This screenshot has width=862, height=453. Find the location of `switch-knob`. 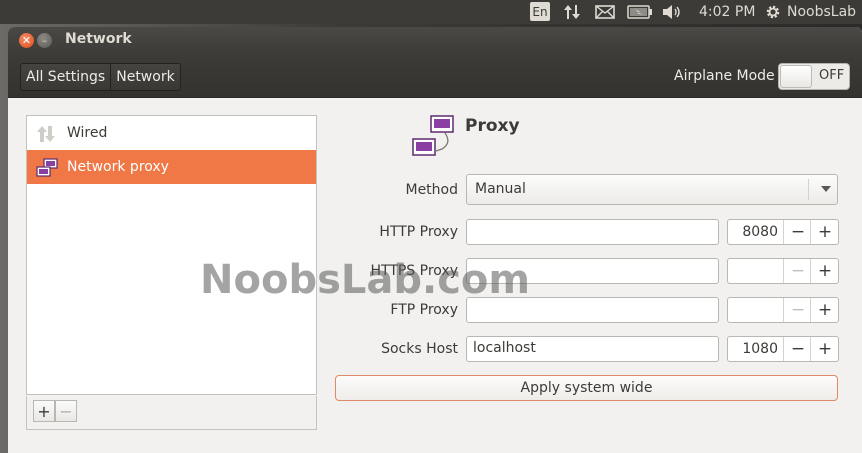

switch-knob is located at coordinates (796, 76).